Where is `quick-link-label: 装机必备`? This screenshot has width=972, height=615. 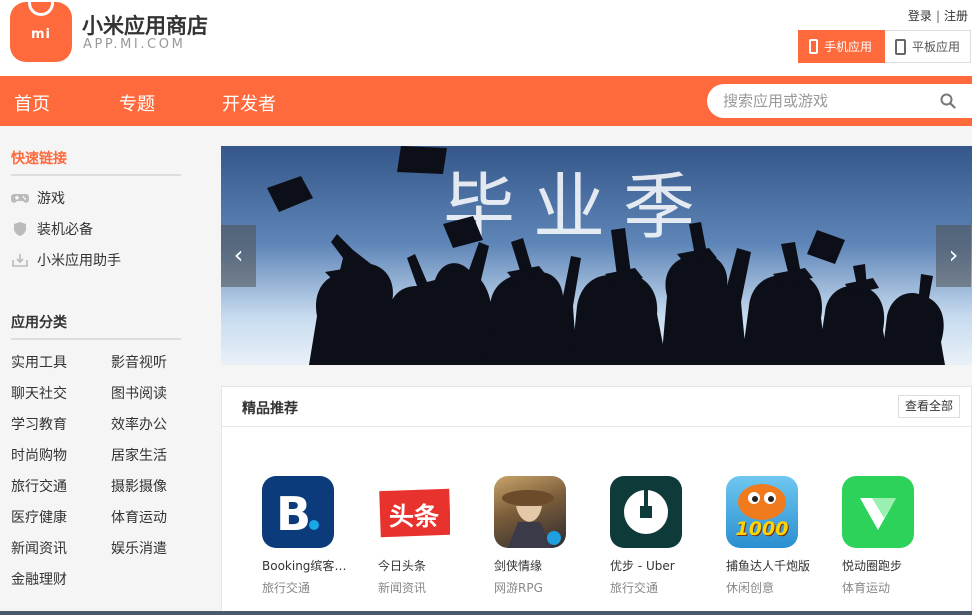 quick-link-label: 装机必备 is located at coordinates (65, 230).